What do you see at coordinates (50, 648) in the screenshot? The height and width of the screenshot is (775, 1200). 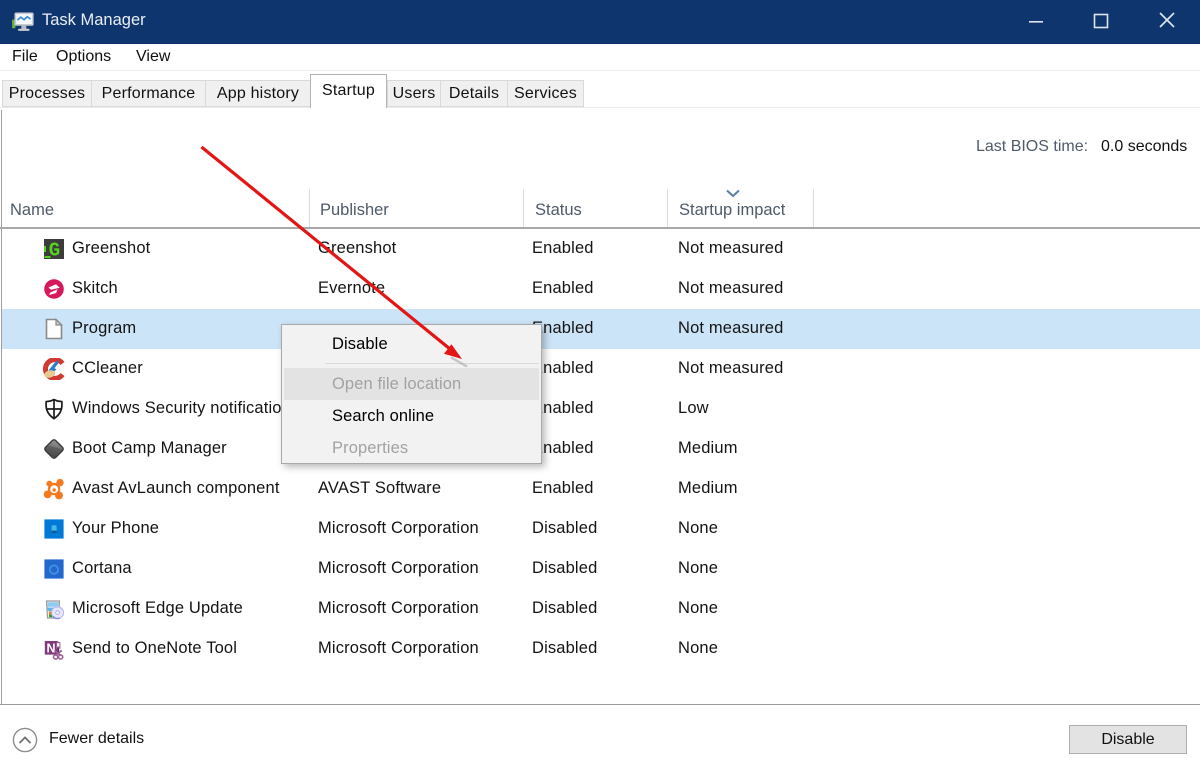 I see `svg-text: N` at bounding box center [50, 648].